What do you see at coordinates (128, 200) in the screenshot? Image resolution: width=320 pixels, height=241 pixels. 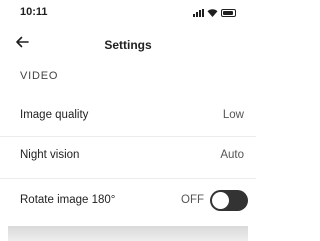 I see `rotate-image-row: Rotate image 180° OFF` at bounding box center [128, 200].